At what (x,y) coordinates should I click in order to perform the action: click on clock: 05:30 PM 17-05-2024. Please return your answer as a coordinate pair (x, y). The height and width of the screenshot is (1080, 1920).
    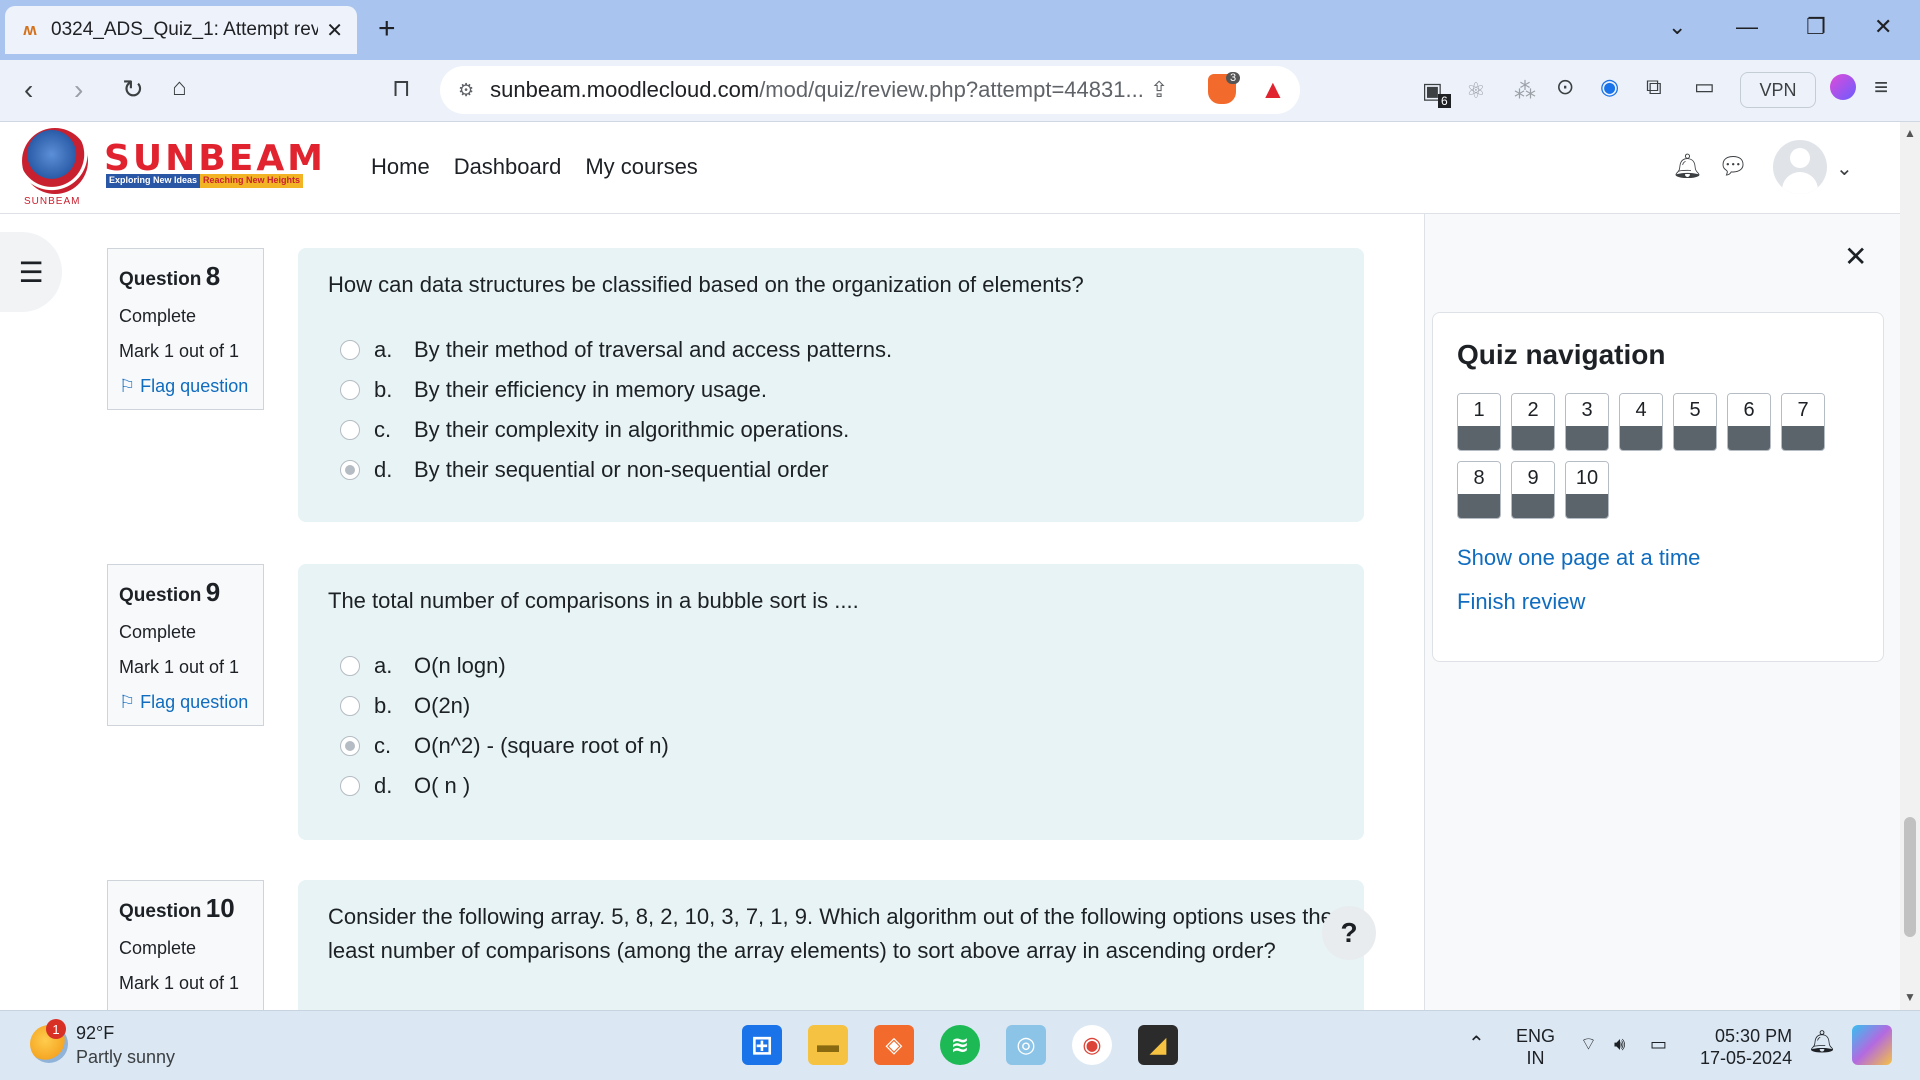
    Looking at the image, I should click on (1746, 1047).